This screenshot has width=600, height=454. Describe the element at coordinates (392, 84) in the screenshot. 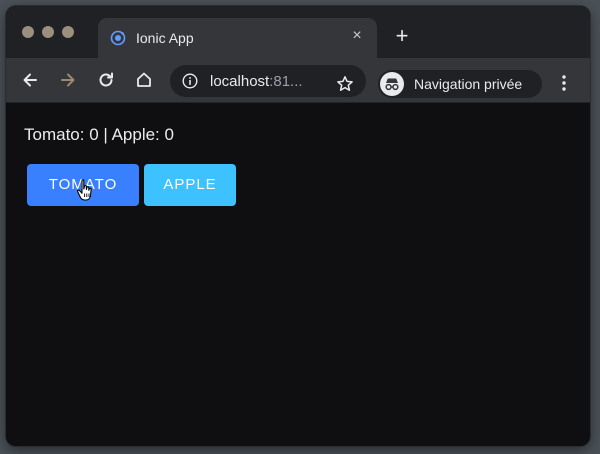

I see `incognito-icon` at that location.